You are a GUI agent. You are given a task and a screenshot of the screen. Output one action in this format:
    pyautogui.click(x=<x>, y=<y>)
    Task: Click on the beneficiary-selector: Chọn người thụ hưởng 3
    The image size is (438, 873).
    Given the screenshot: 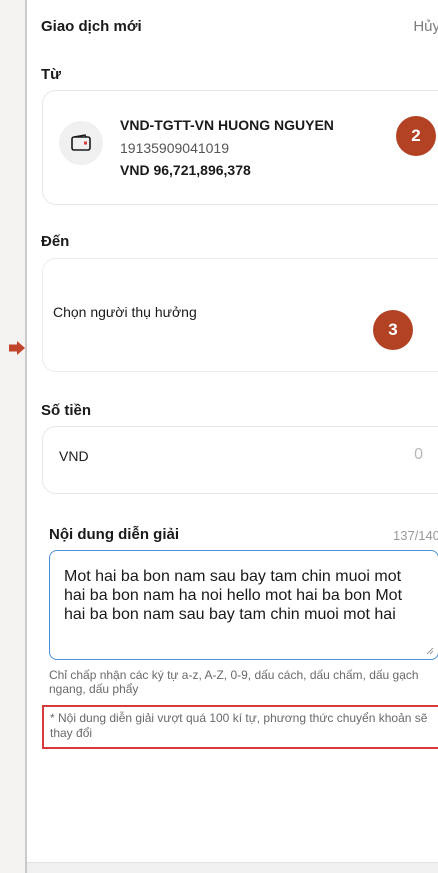 What is the action you would take?
    pyautogui.click(x=240, y=315)
    